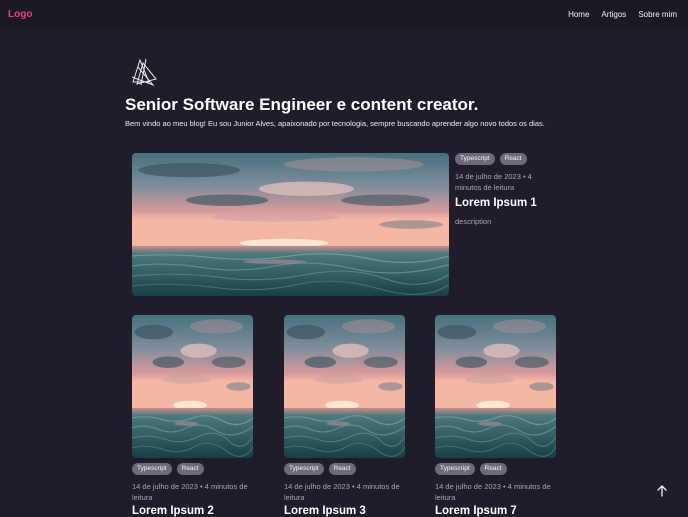 Image resolution: width=688 pixels, height=517 pixels. I want to click on post-title: Lorem Ipsum 7, so click(476, 511).